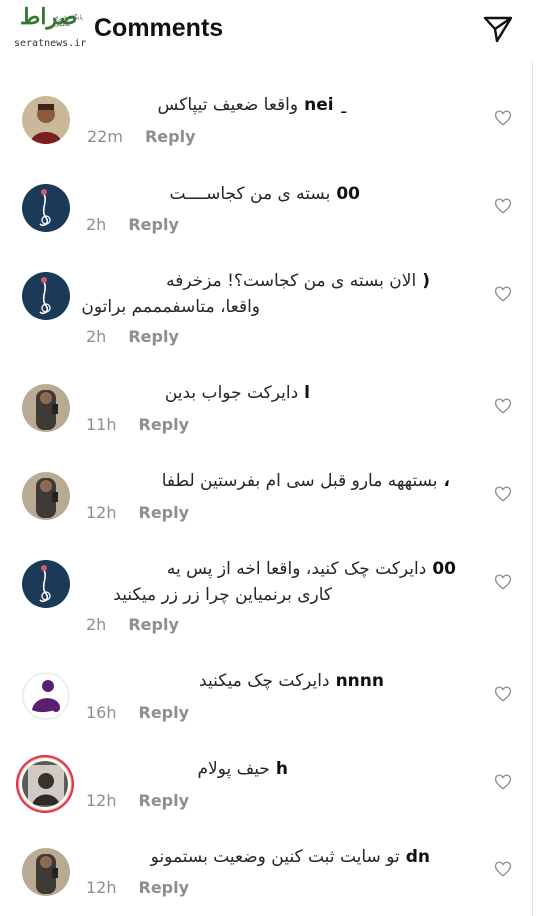 Image resolution: width=540 pixels, height=916 pixels. What do you see at coordinates (45, 784) in the screenshot?
I see `avatar-story` at bounding box center [45, 784].